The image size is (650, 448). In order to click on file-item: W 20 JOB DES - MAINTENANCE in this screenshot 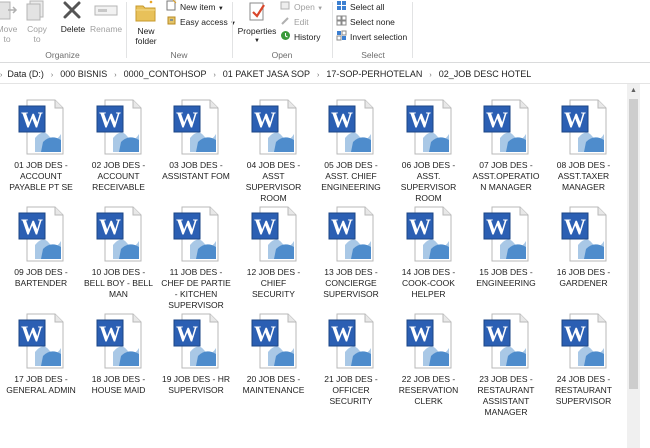, I will do `click(274, 354)`.